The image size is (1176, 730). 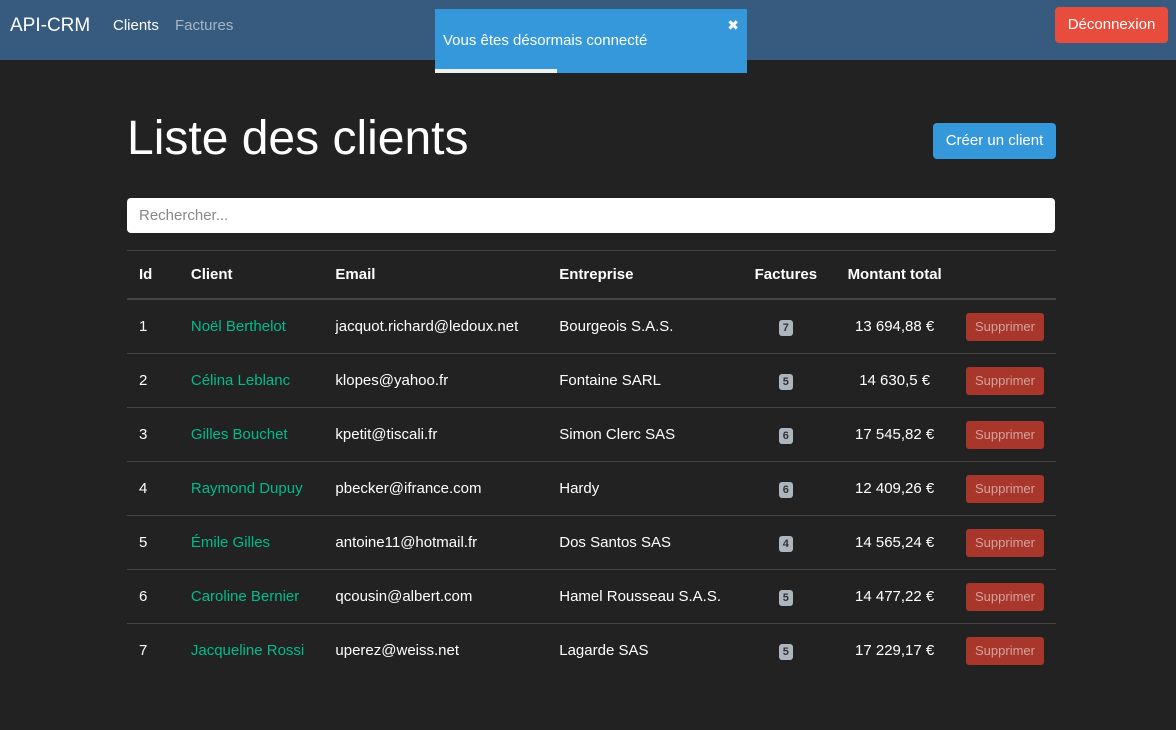 I want to click on cell-company: Bourgeois S.A.S., so click(x=616, y=326).